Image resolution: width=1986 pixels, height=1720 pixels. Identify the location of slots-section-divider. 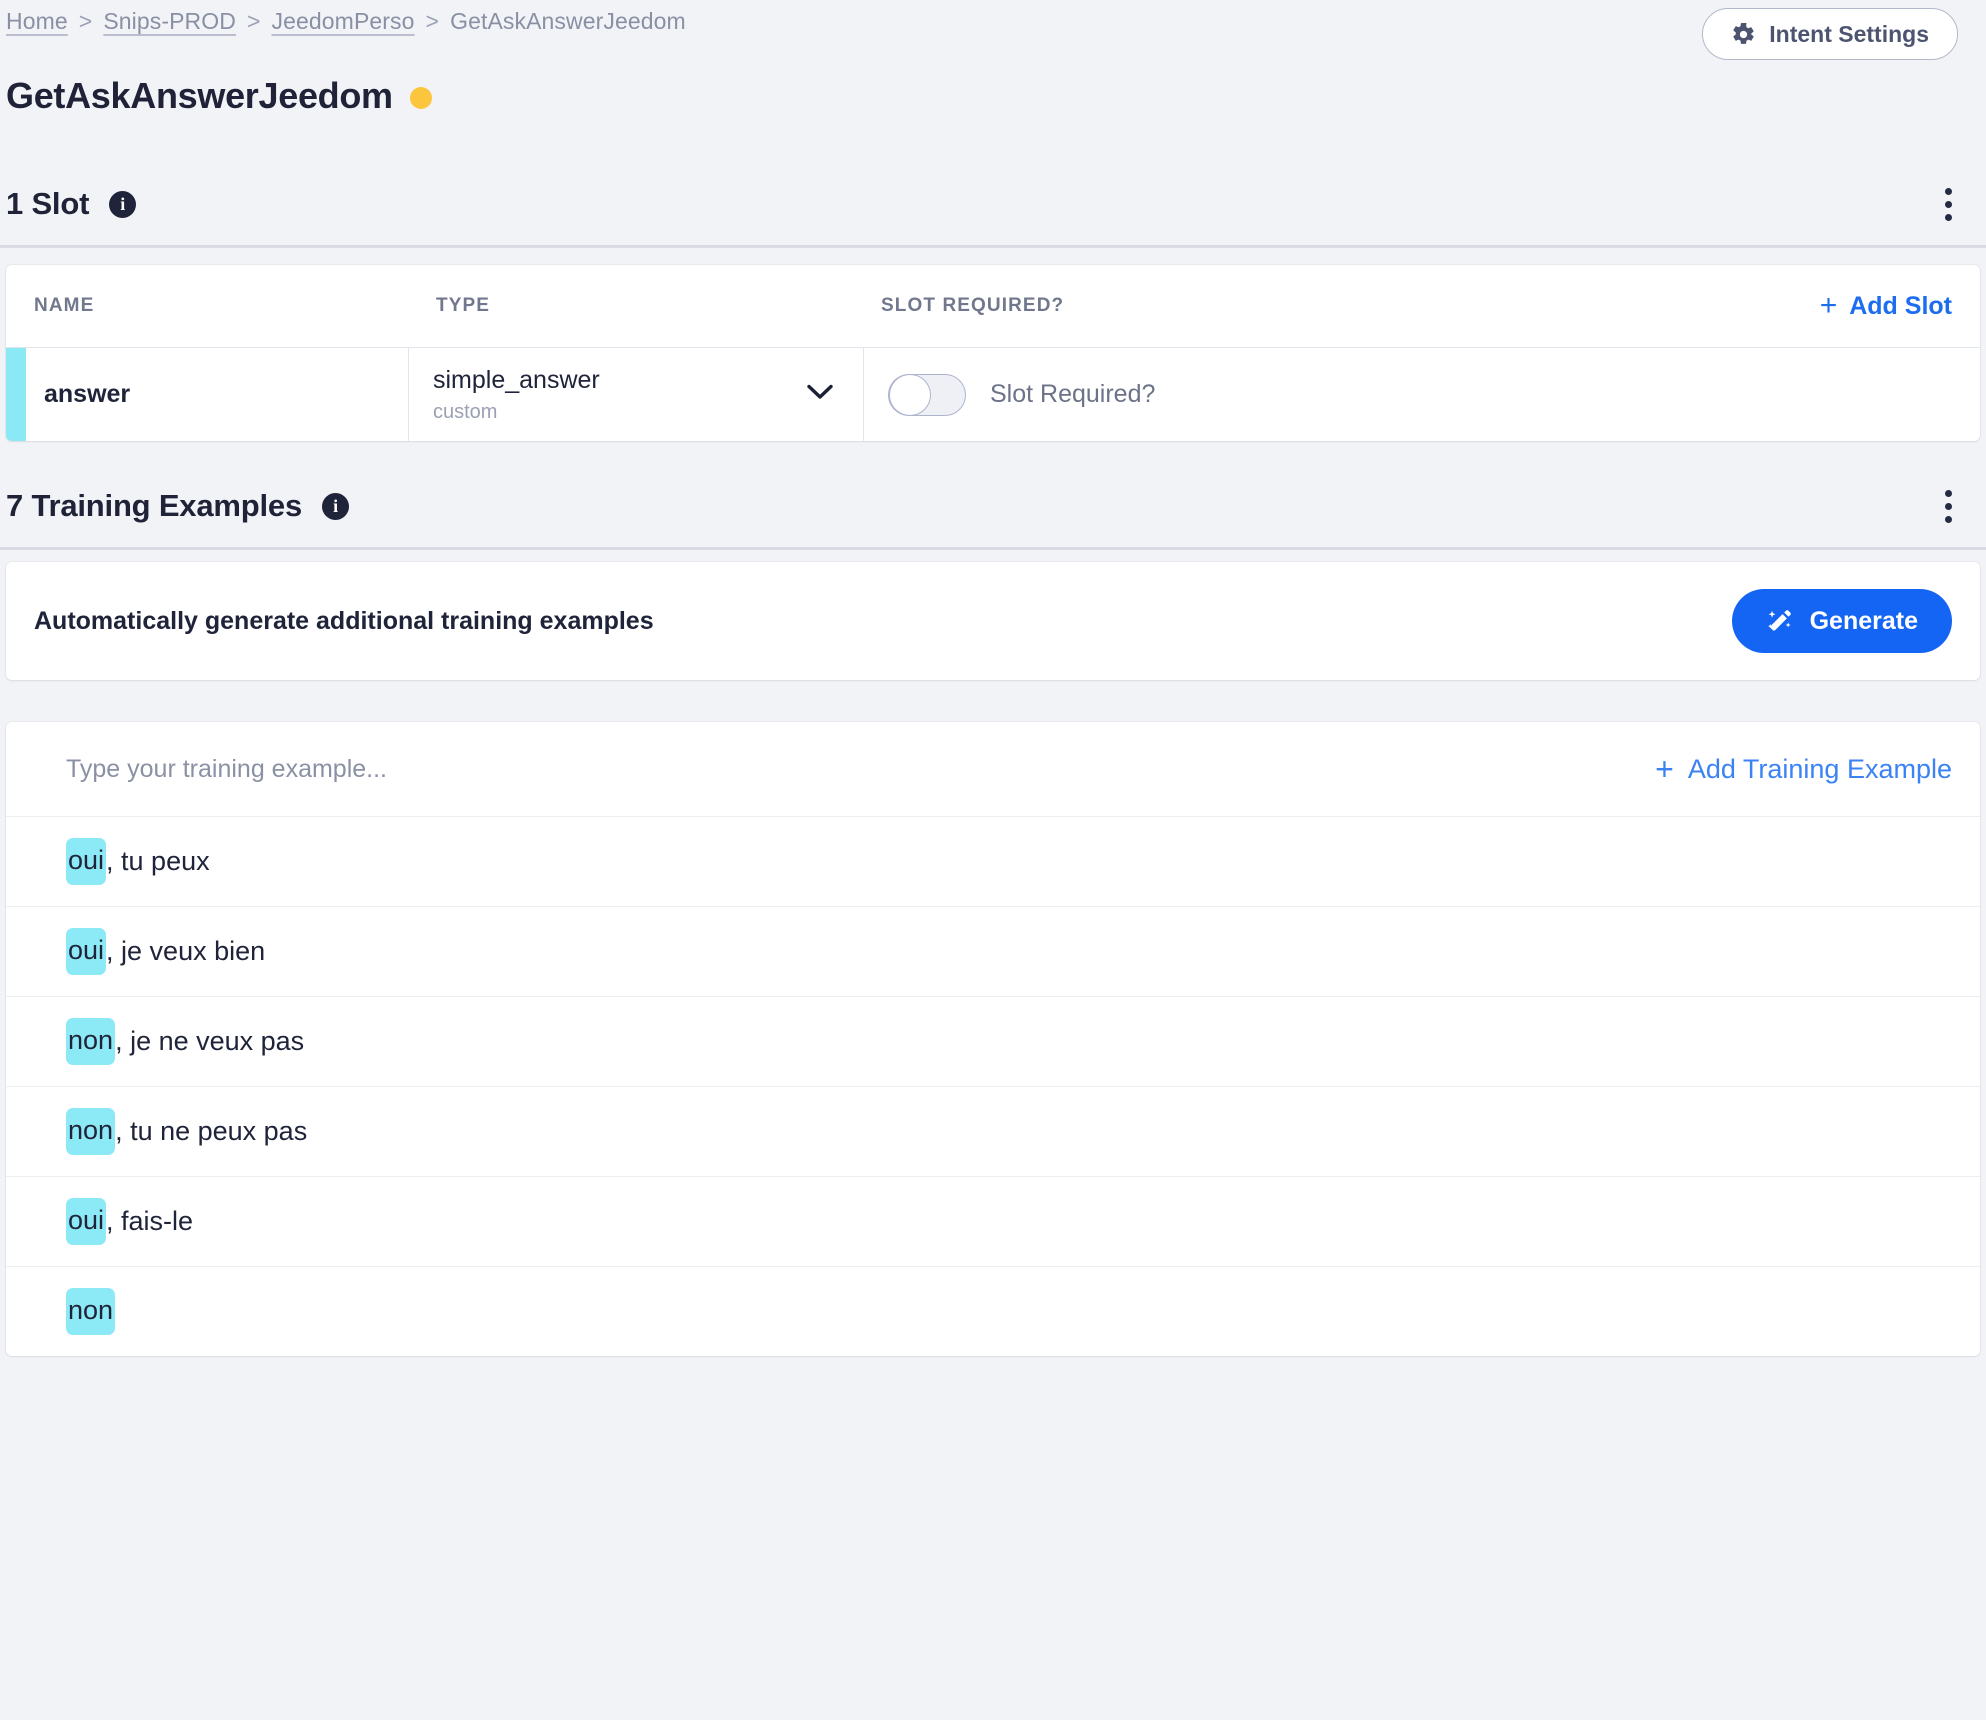
(993, 246).